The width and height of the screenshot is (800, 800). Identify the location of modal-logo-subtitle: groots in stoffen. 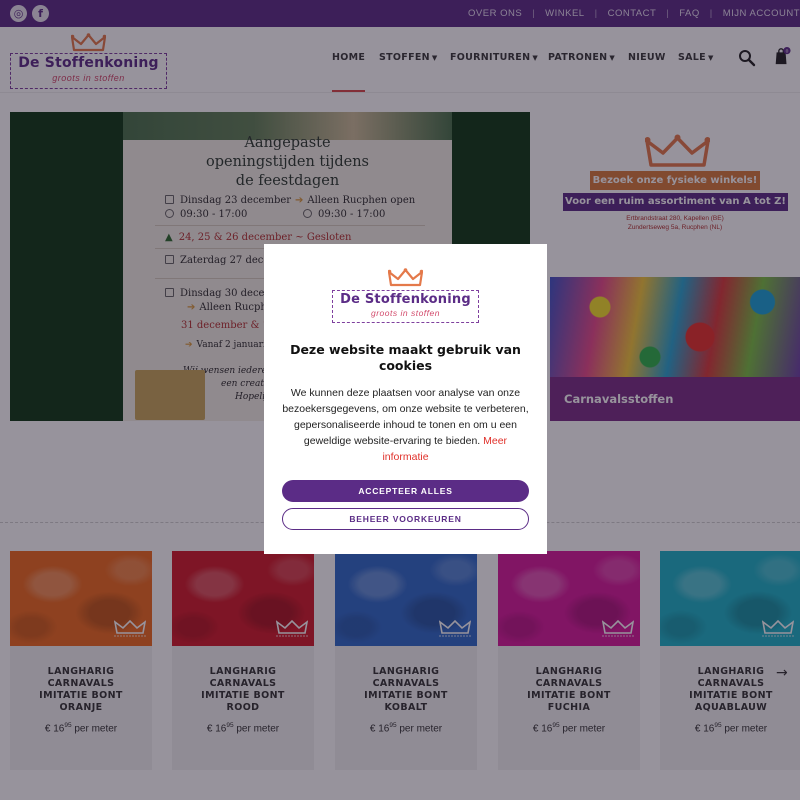
(405, 313).